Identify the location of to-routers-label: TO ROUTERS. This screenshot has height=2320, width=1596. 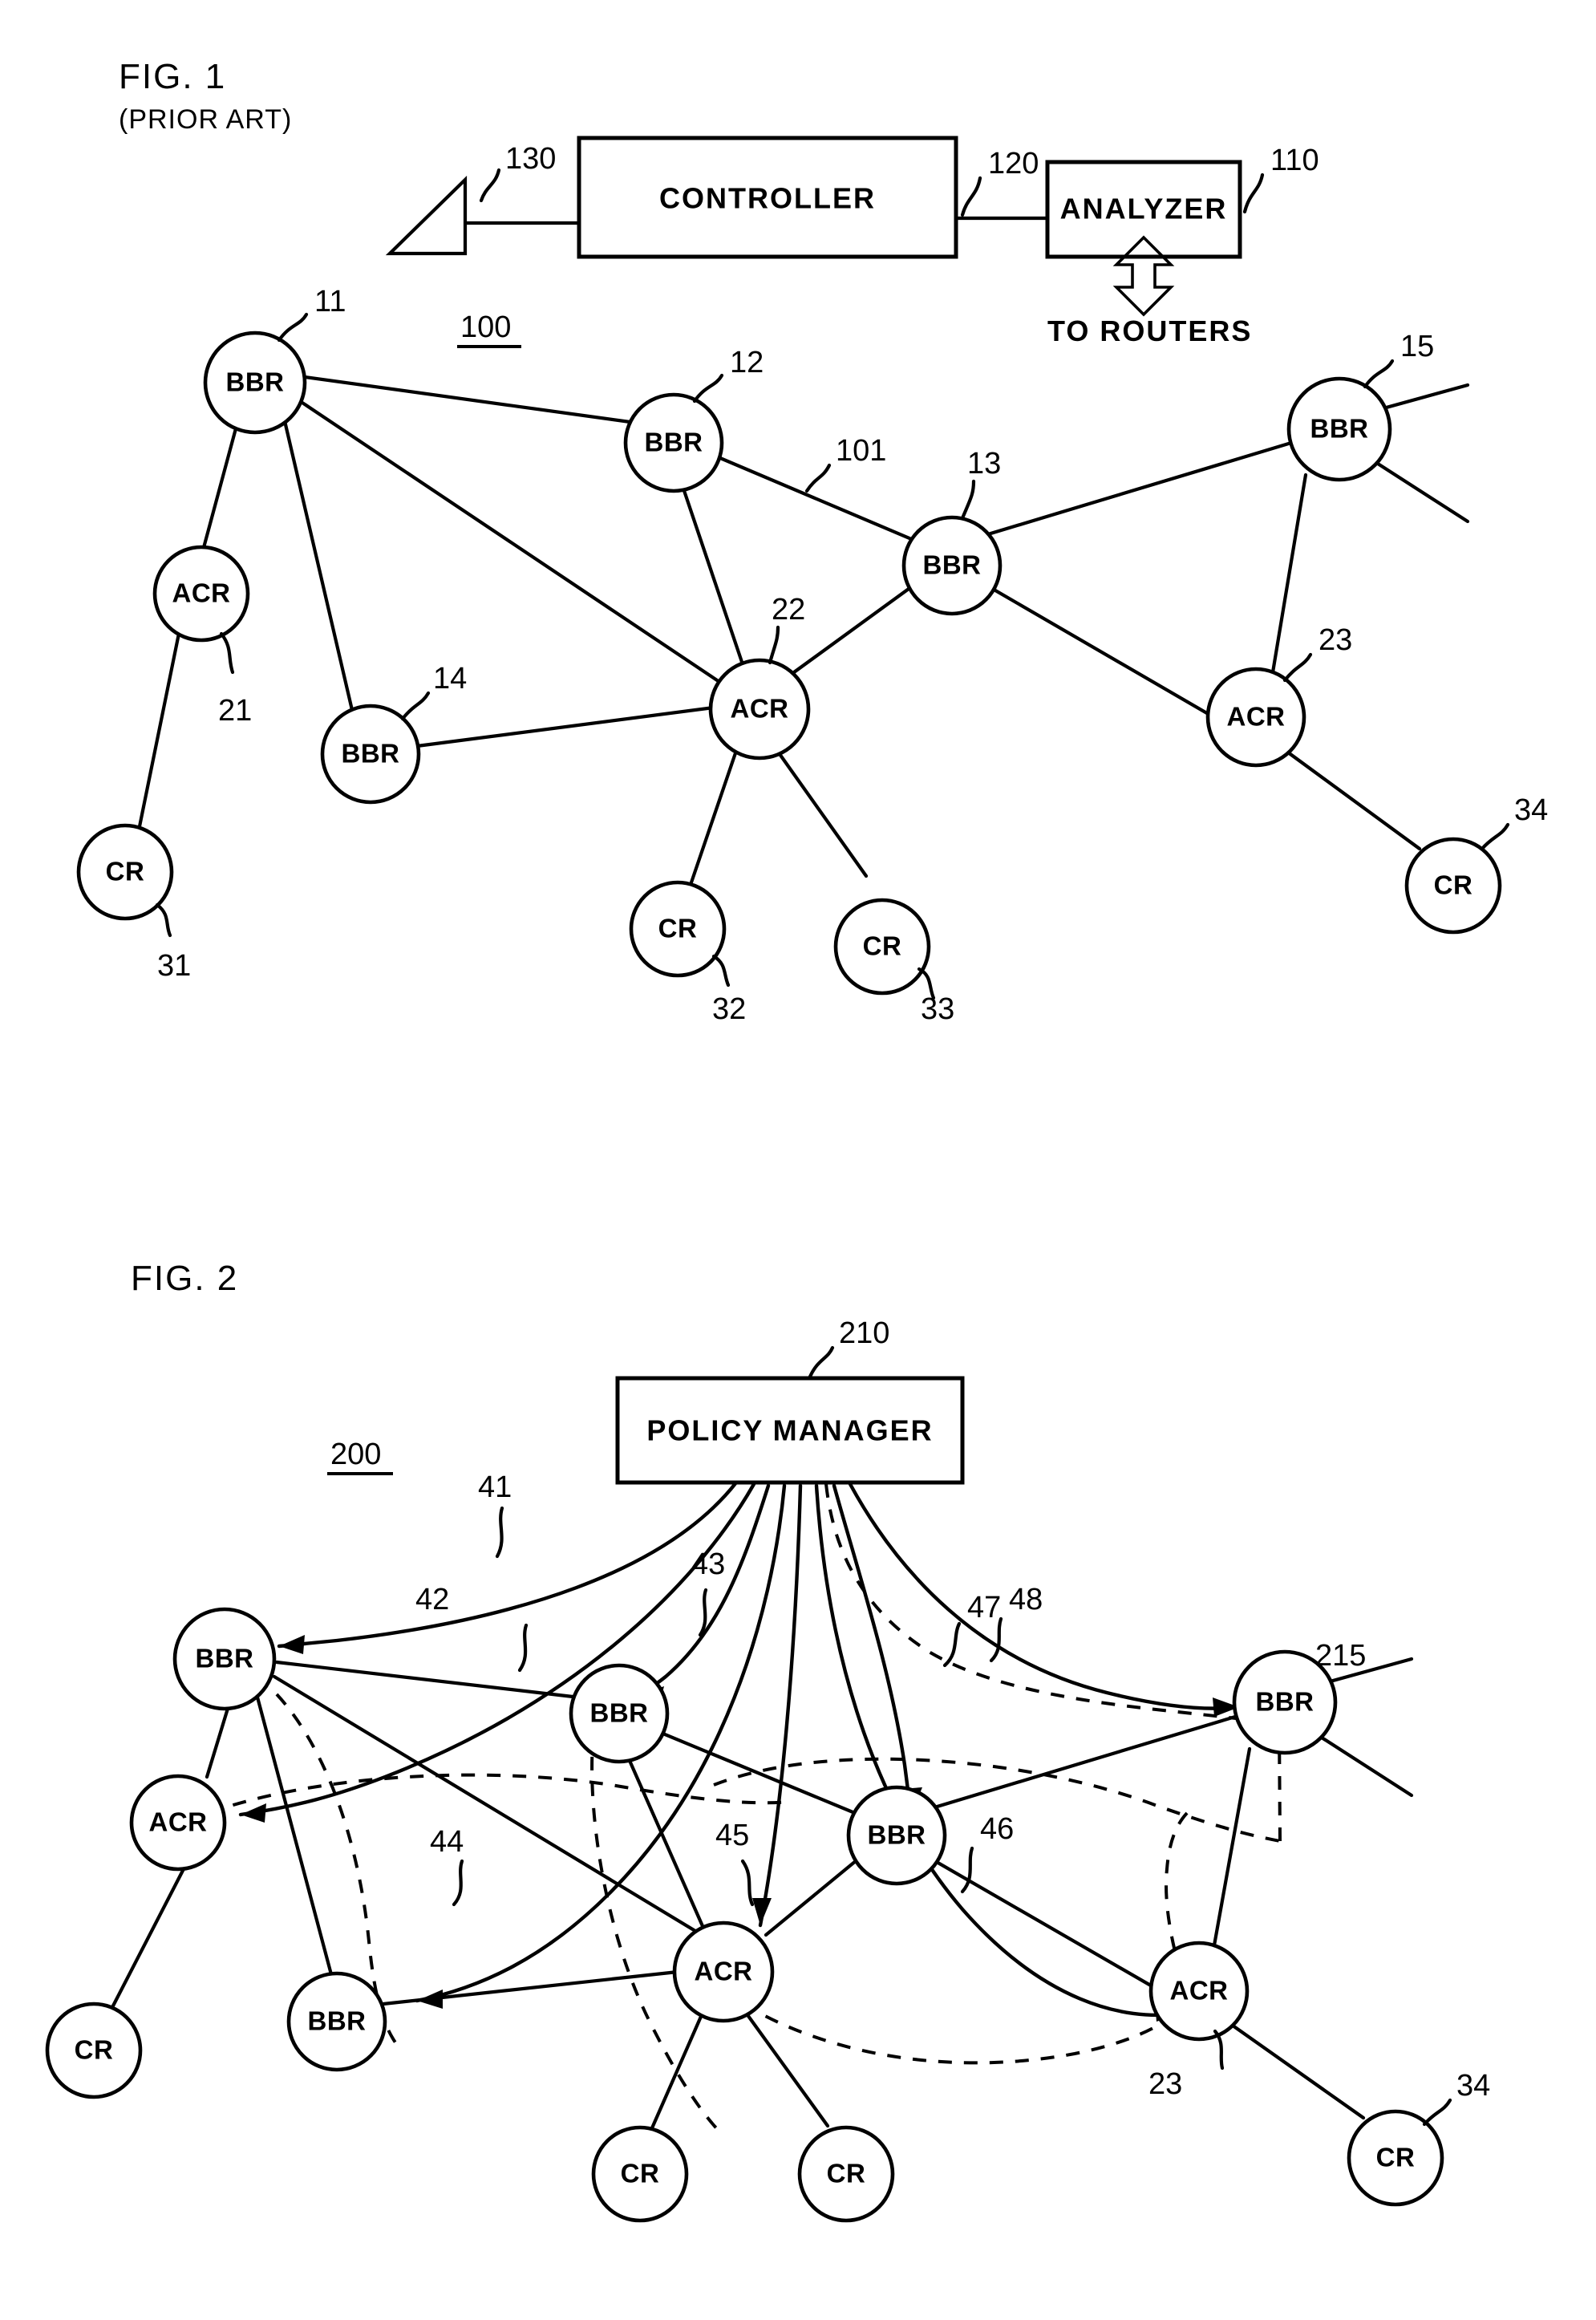
(1149, 331).